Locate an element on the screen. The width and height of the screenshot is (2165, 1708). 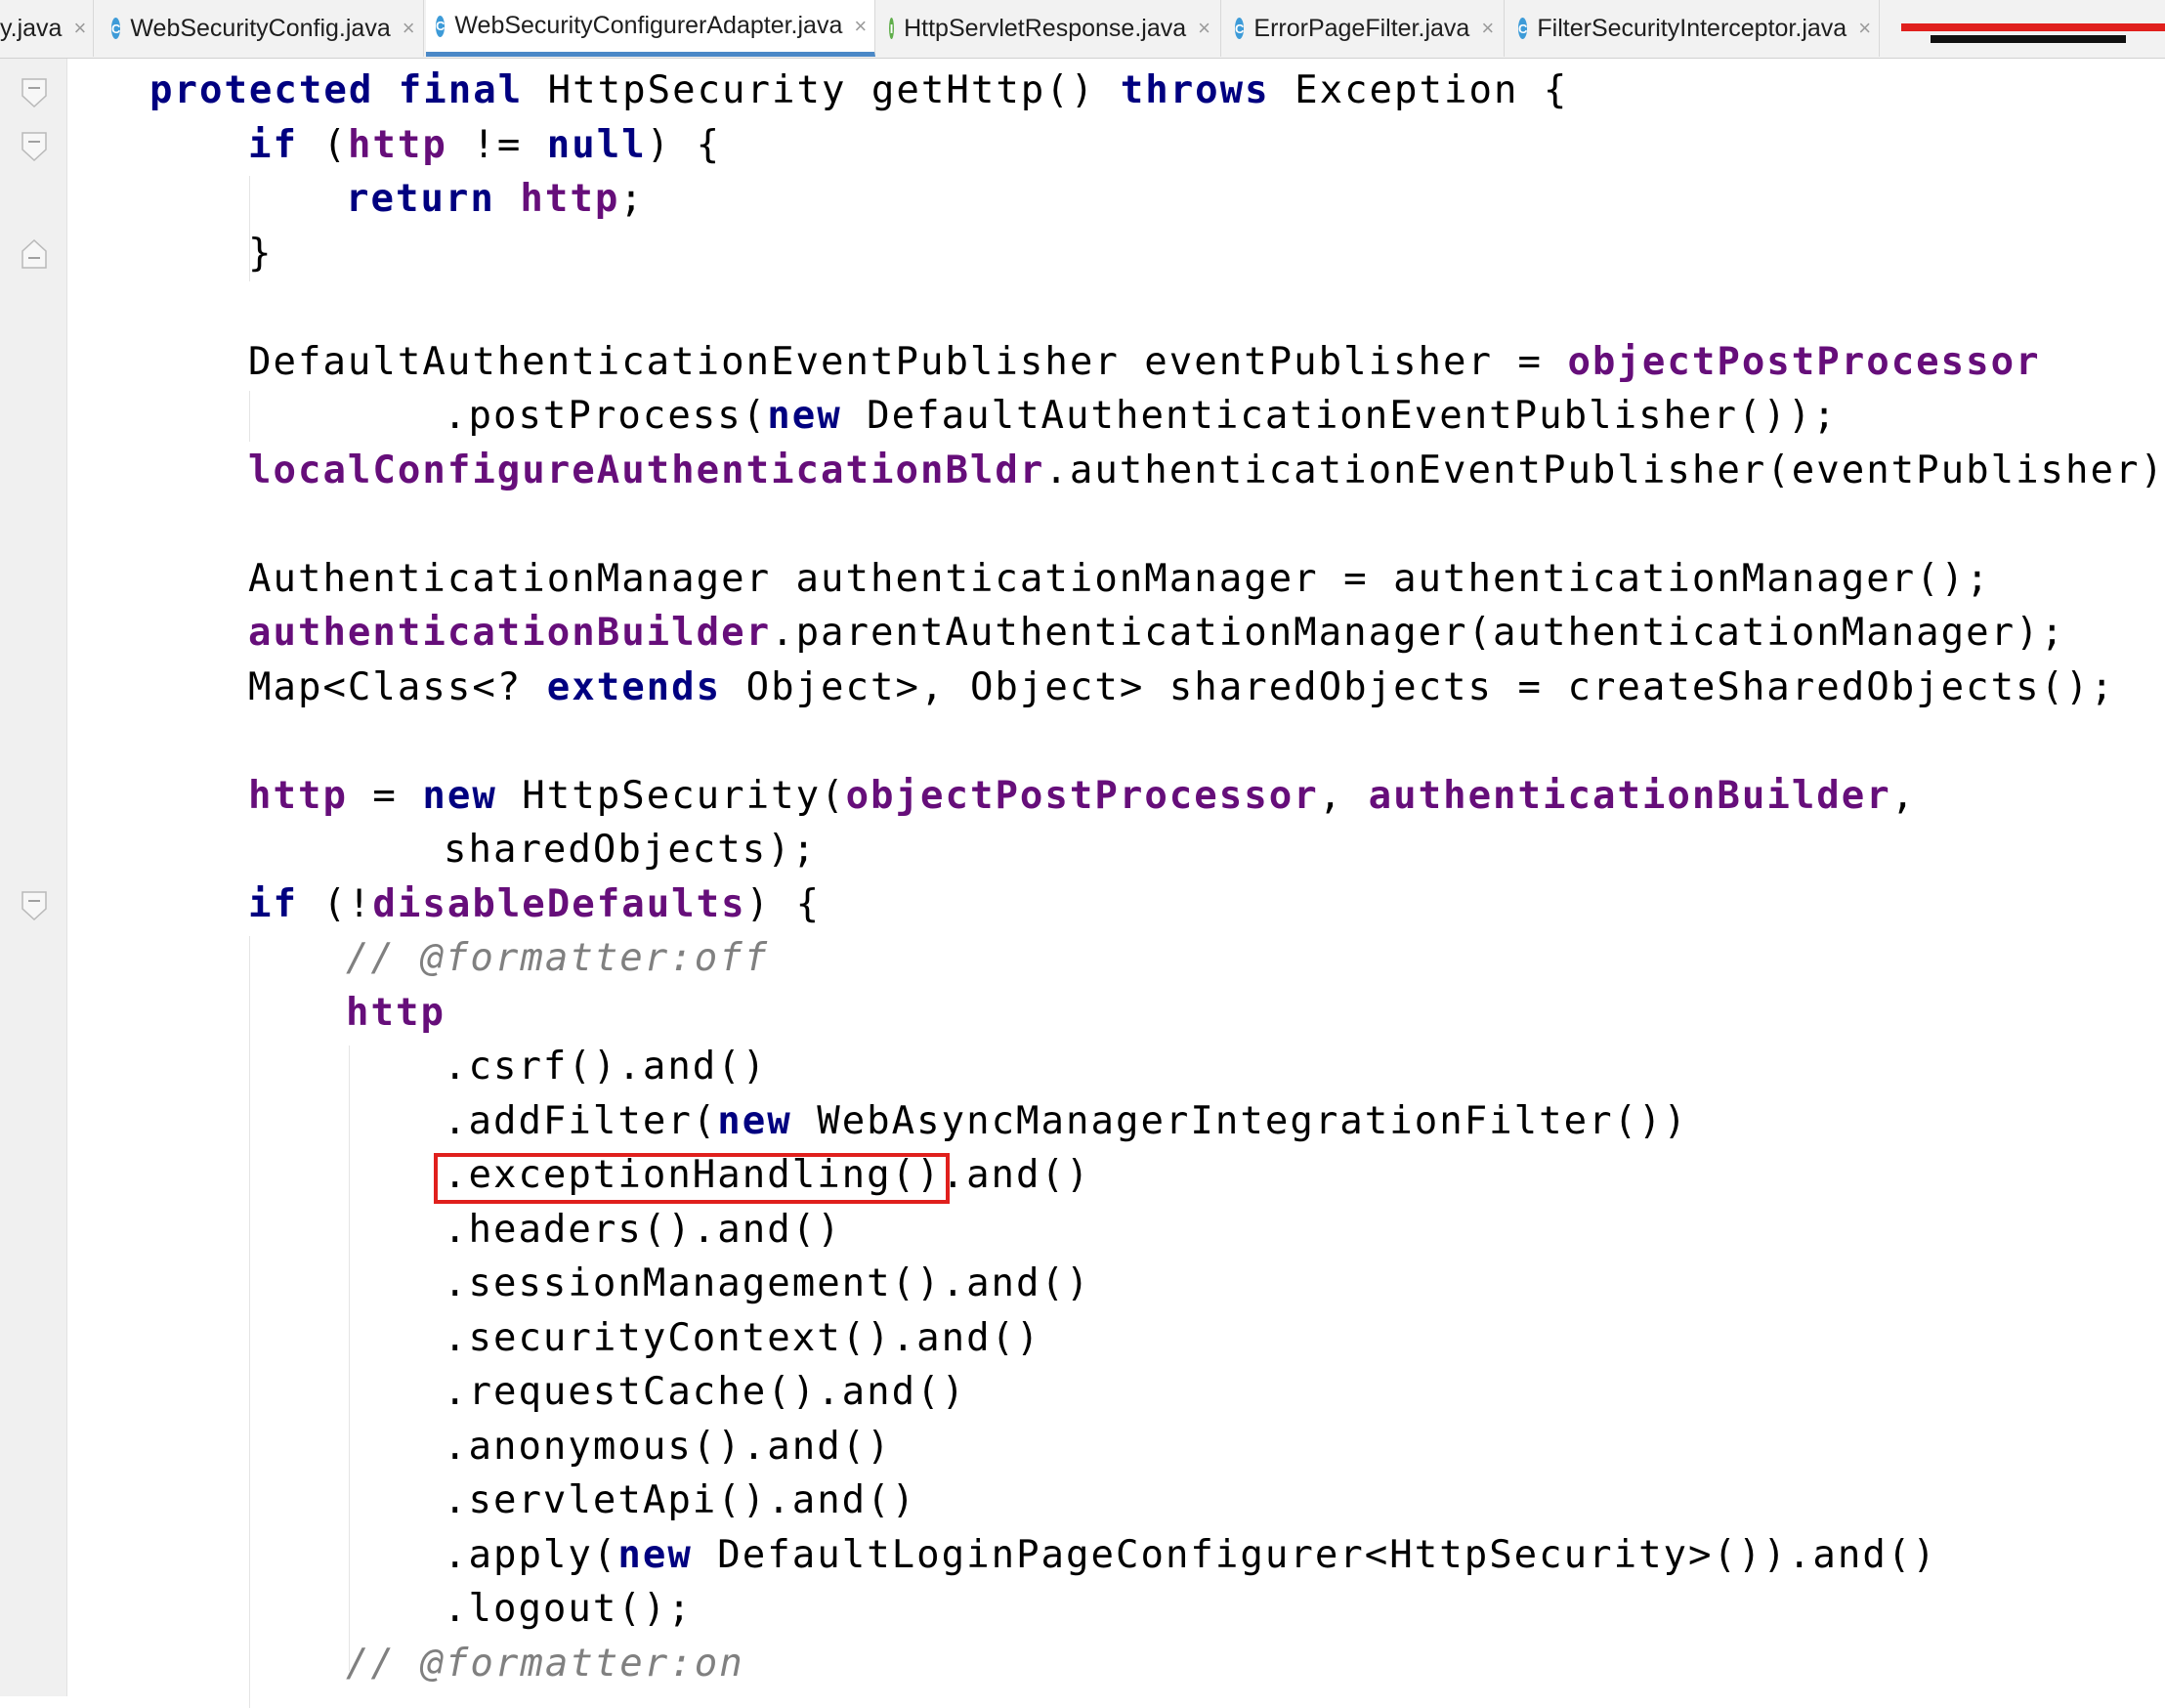
tab-label: FilterSecurityInterceptor.java is located at coordinates (1692, 28).